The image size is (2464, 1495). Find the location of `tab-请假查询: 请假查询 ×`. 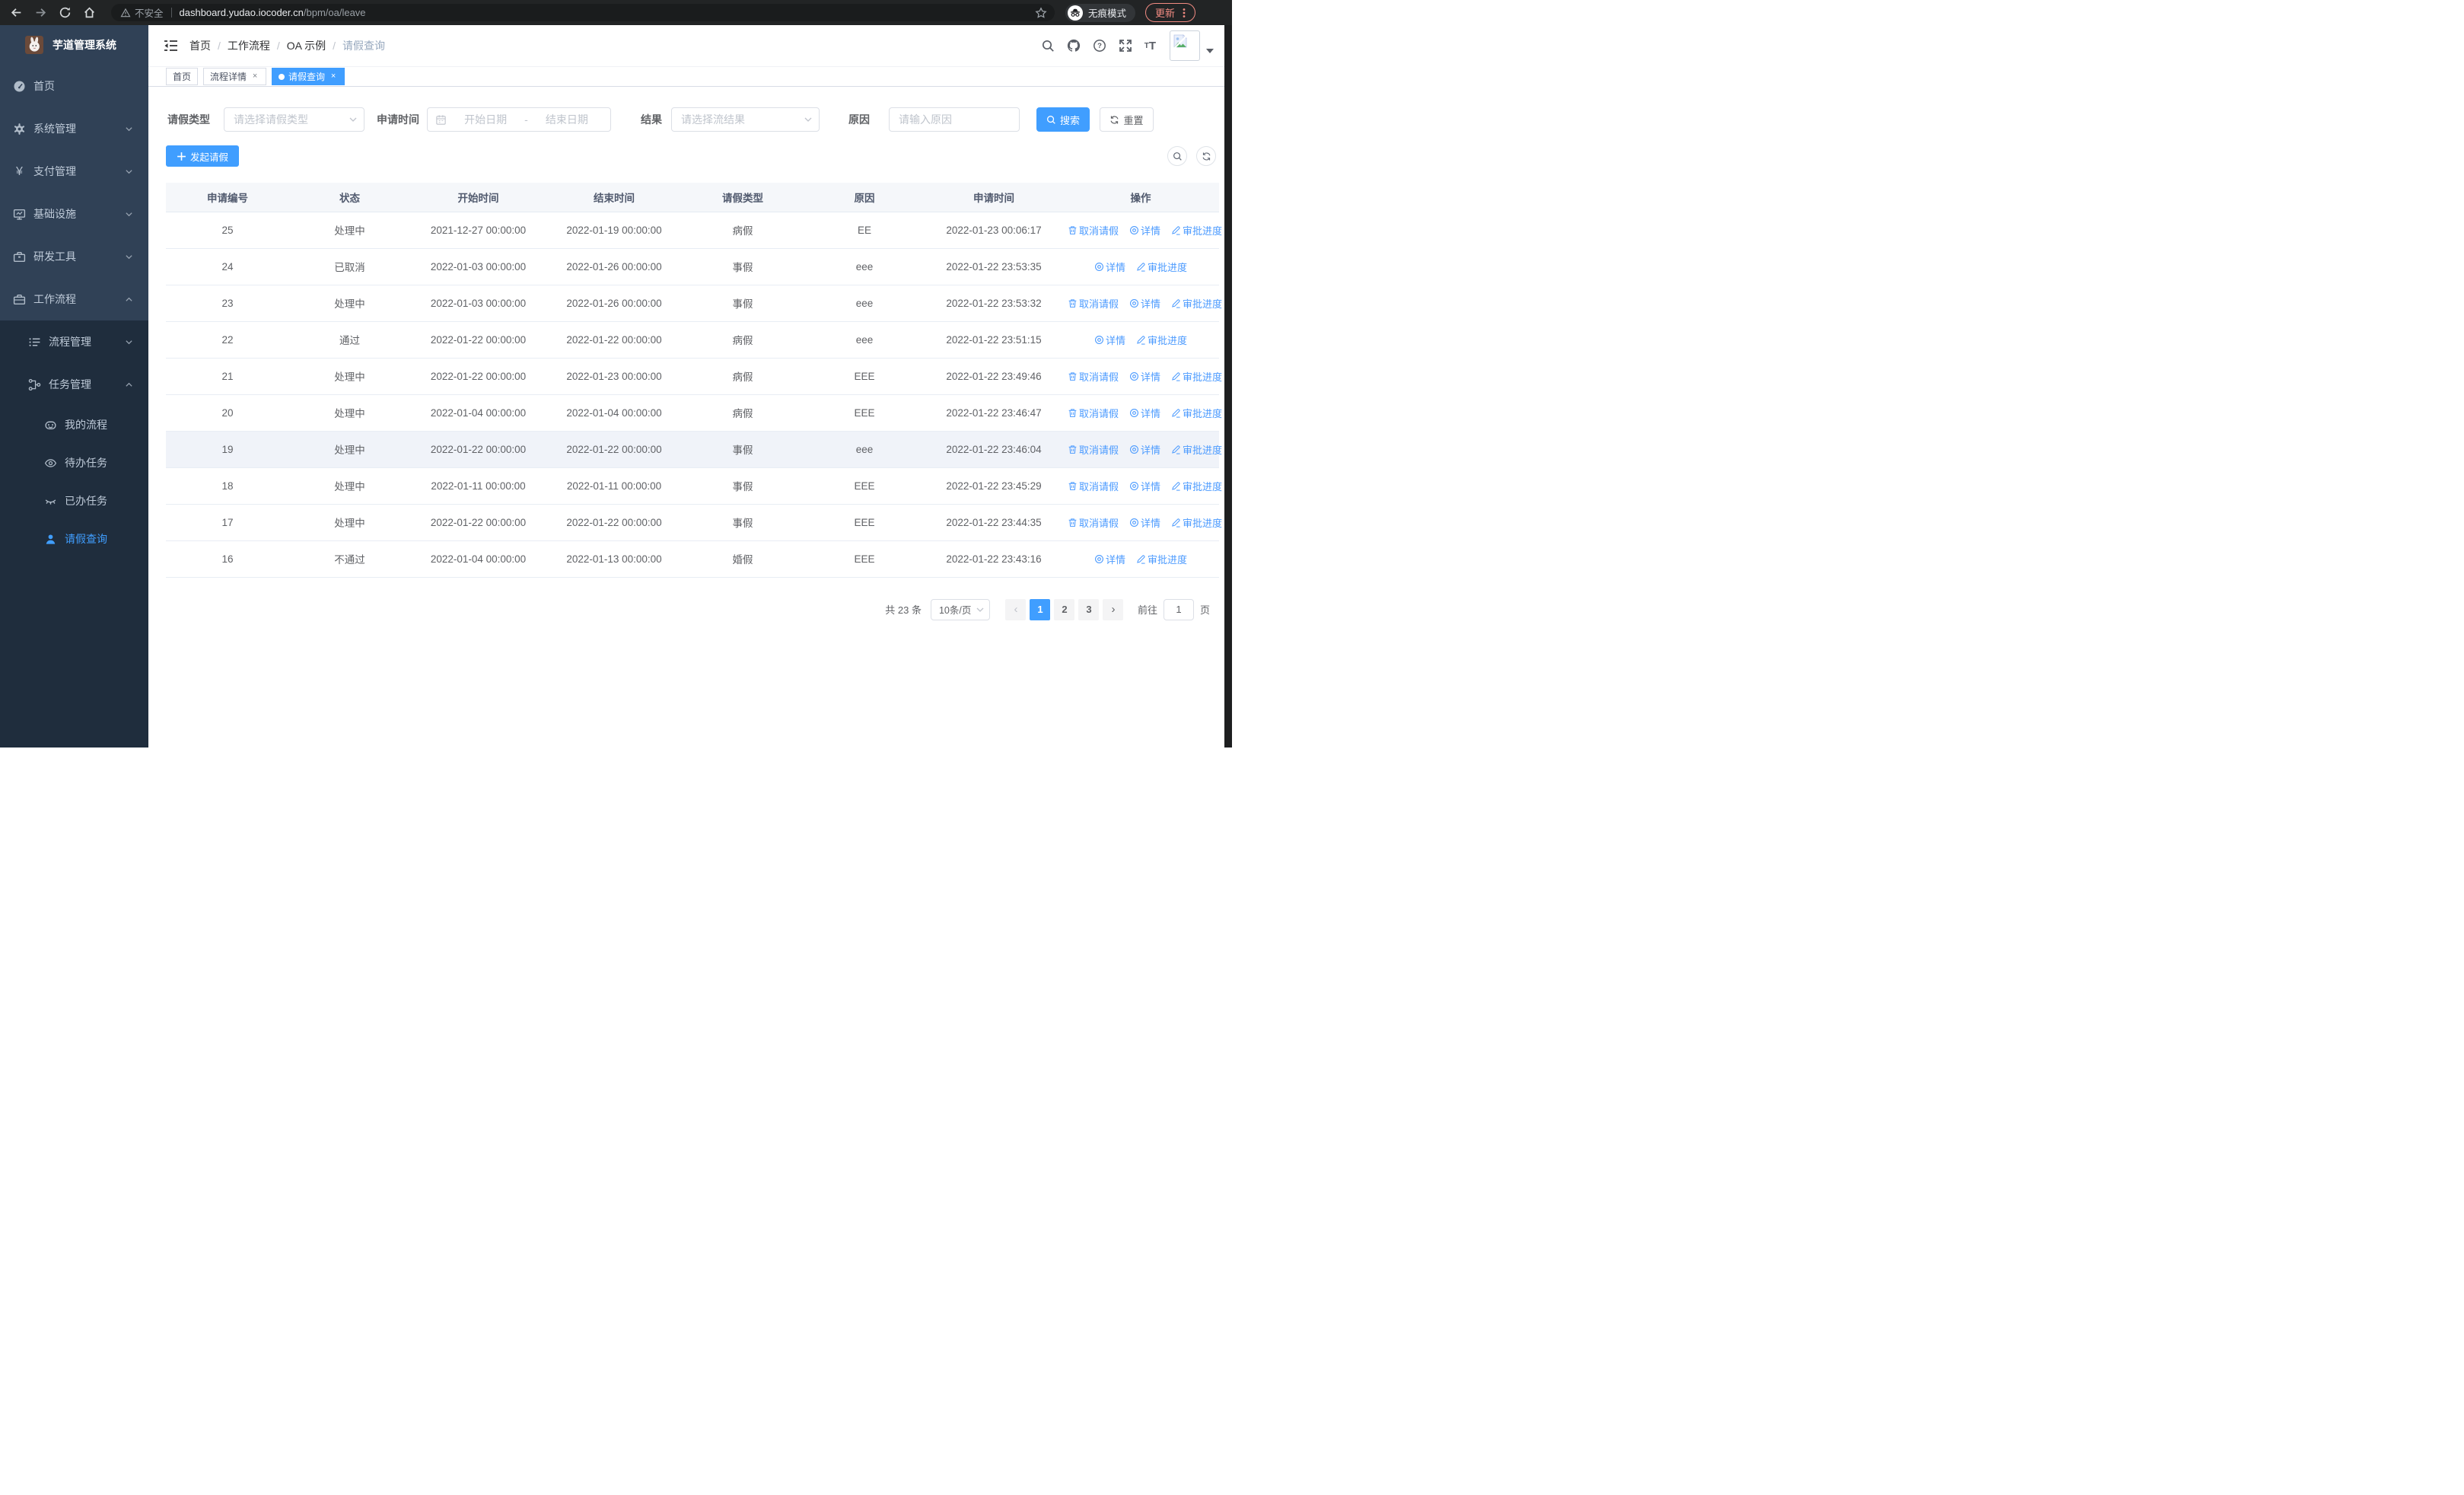

tab-请假查询: 请假查询 × is located at coordinates (308, 76).